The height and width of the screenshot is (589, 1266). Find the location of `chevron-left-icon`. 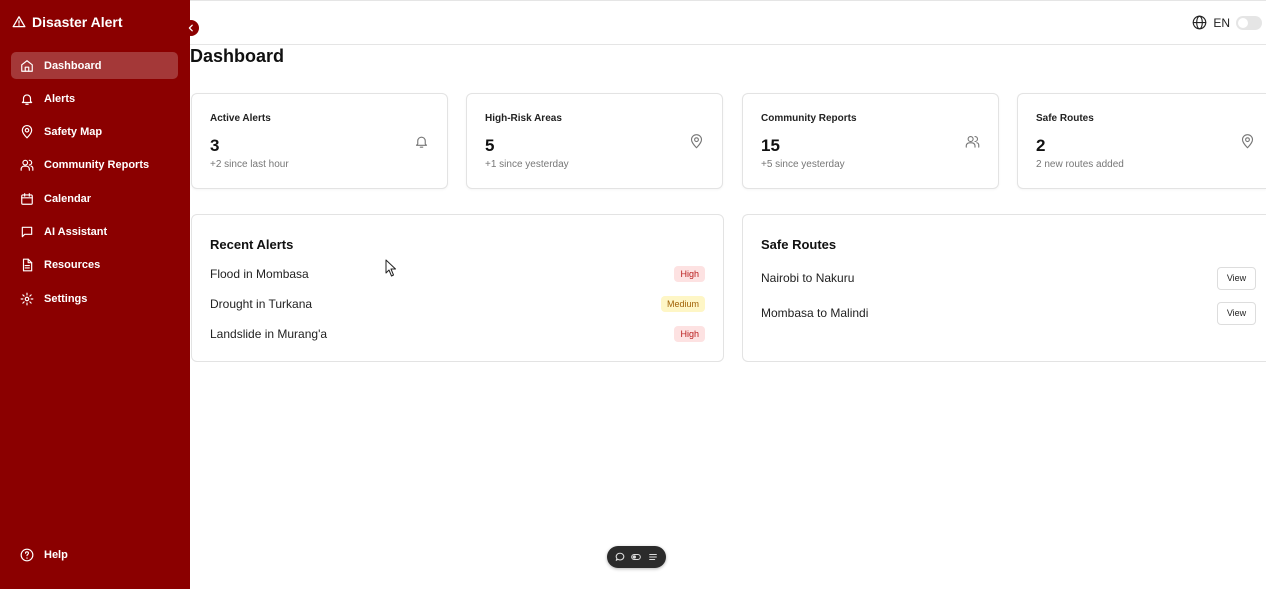

chevron-left-icon is located at coordinates (190, 28).